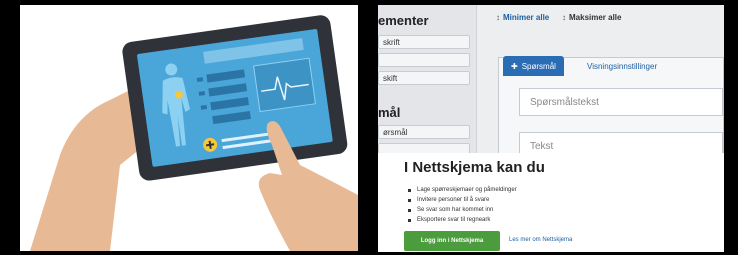 Image resolution: width=738 pixels, height=255 pixels. Describe the element at coordinates (462, 210) in the screenshot. I see `list-item: Se svar som har kommet inn` at that location.